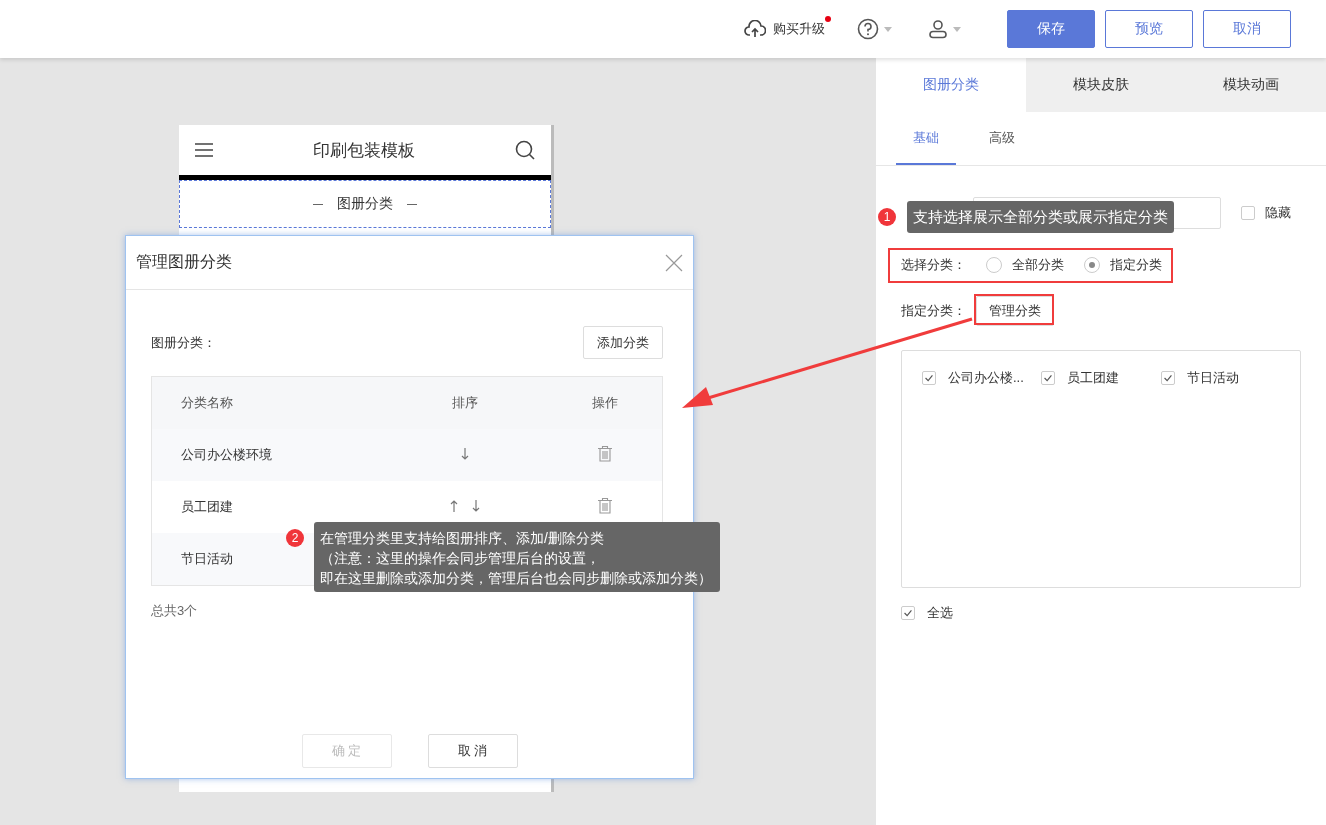 The height and width of the screenshot is (825, 1326). What do you see at coordinates (207, 558) in the screenshot?
I see `category-name: 节日活动` at bounding box center [207, 558].